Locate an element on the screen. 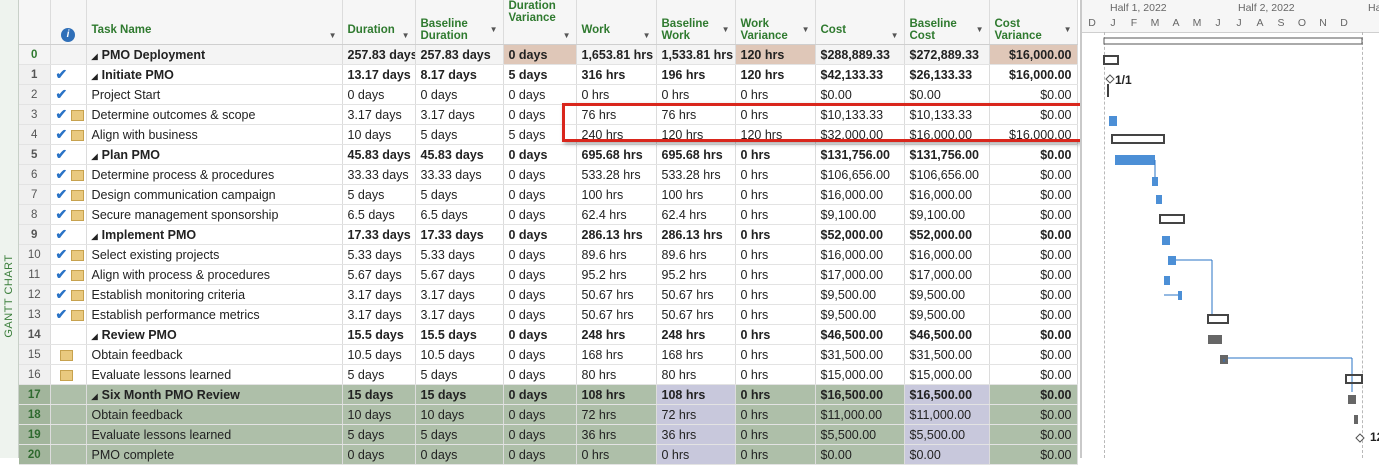 The width and height of the screenshot is (1379, 465). cell-duration: 3.17 days is located at coordinates (379, 294).